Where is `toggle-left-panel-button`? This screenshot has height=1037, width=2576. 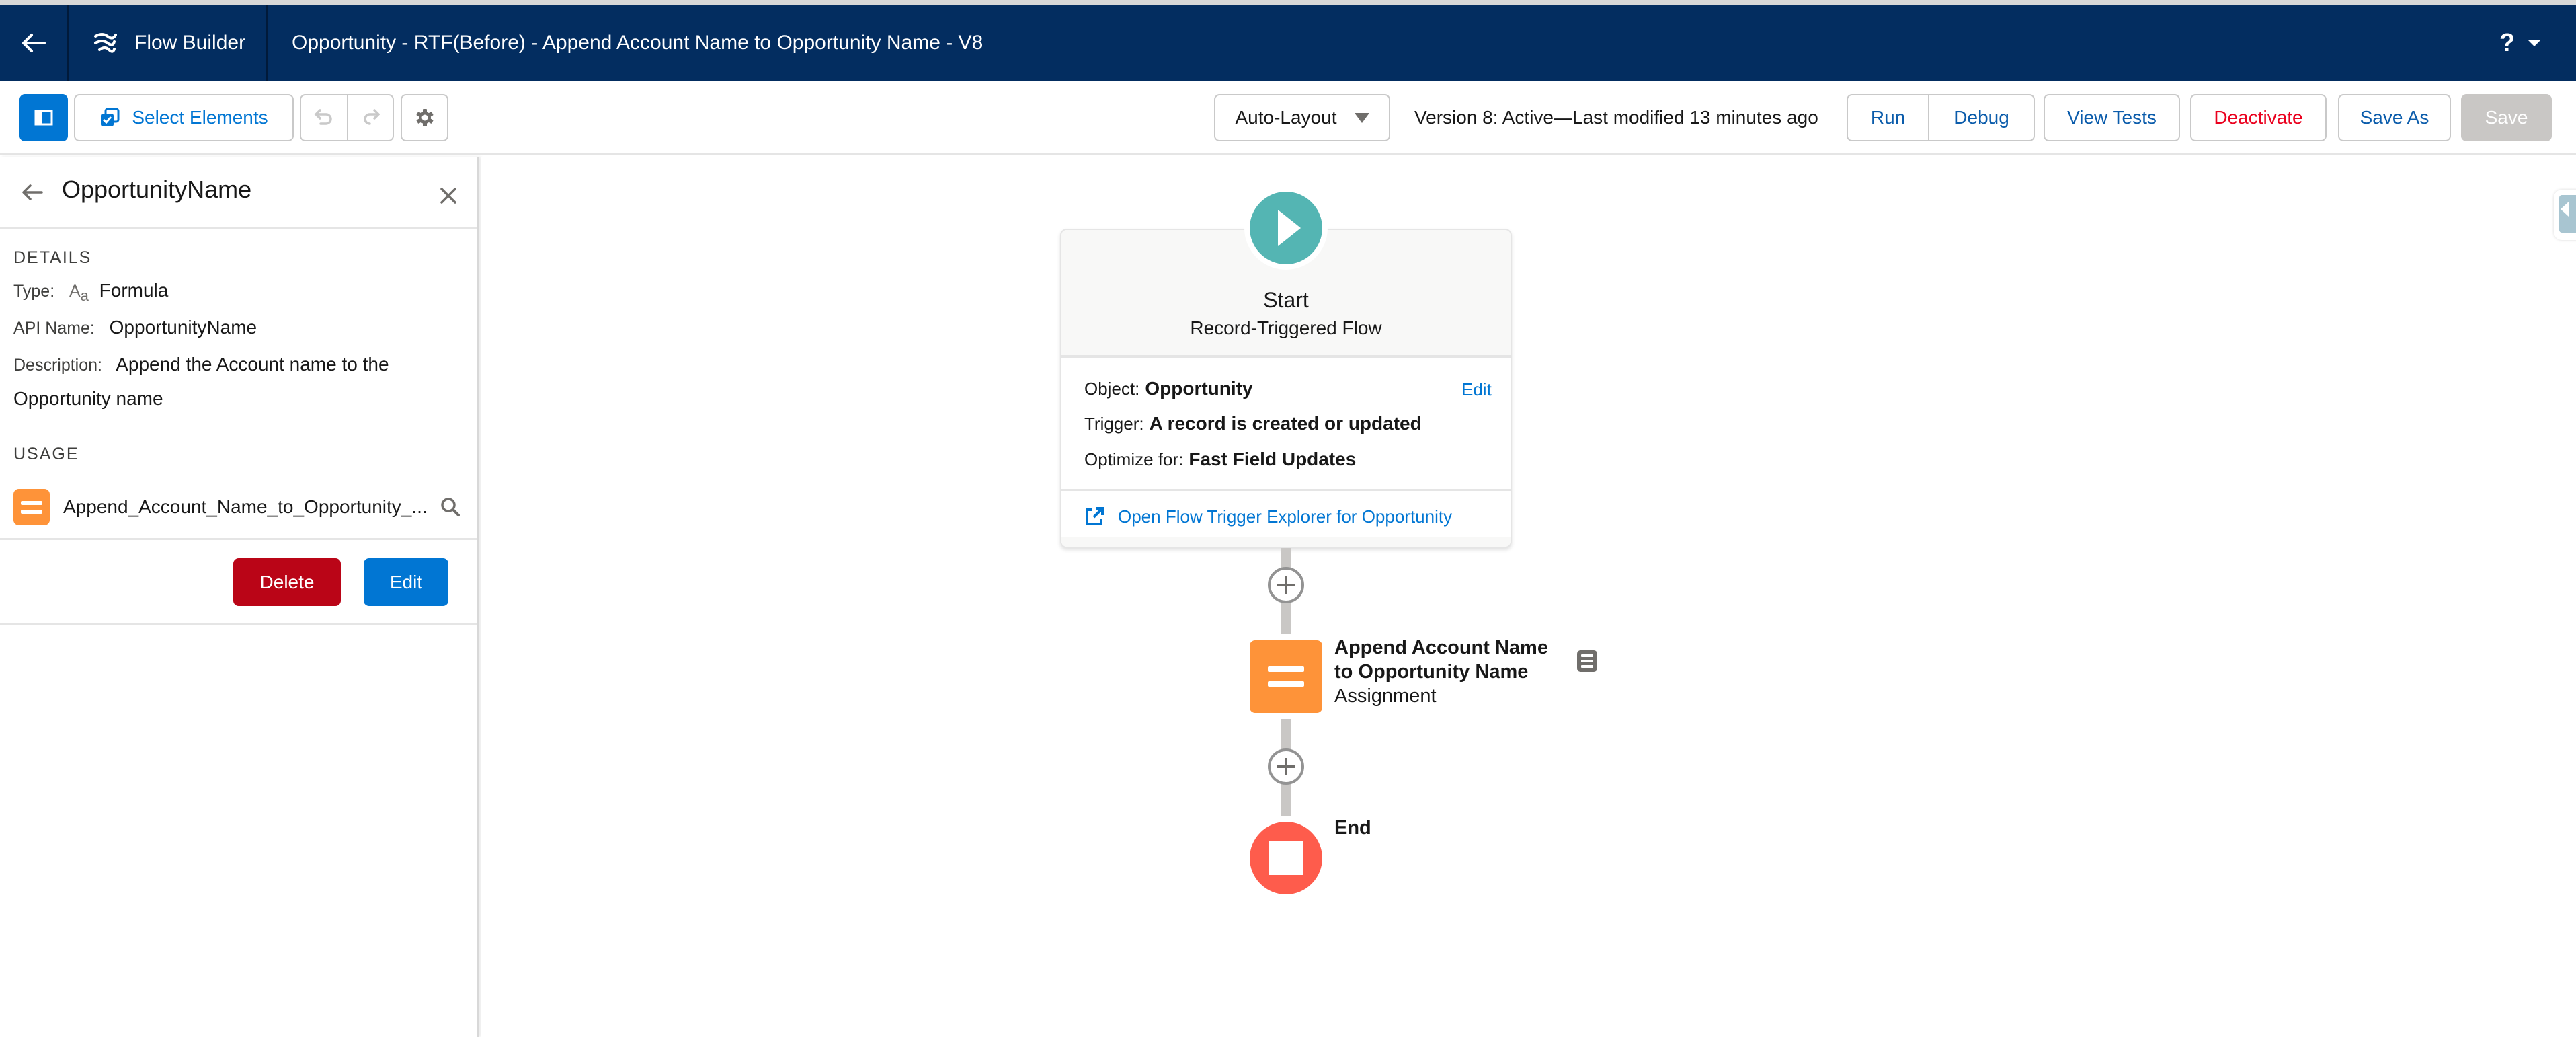 toggle-left-panel-button is located at coordinates (43, 117).